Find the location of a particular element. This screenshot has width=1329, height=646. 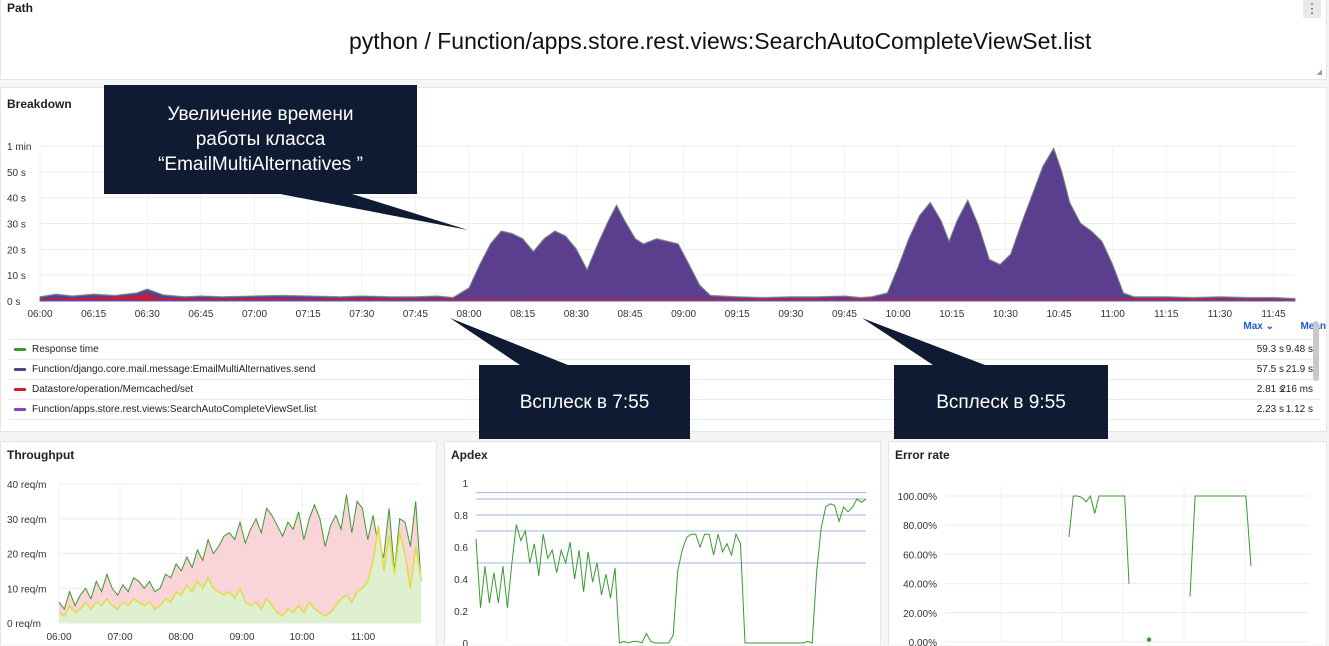

legend-mean: 1.12 s is located at coordinates (1299, 409).